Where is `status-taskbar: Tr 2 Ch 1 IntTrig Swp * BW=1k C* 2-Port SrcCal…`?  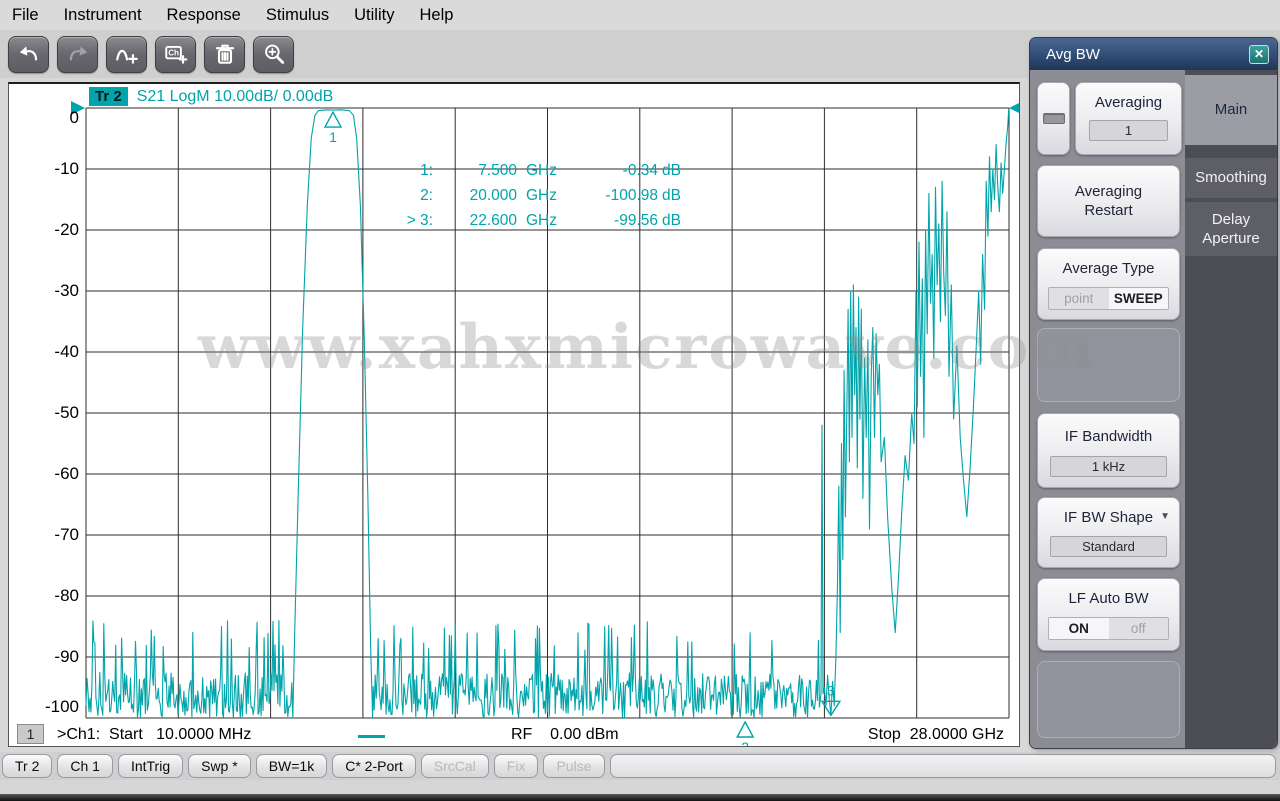 status-taskbar: Tr 2 Ch 1 IntTrig Swp * BW=1k C* 2-Port SrcCal… is located at coordinates (640, 766).